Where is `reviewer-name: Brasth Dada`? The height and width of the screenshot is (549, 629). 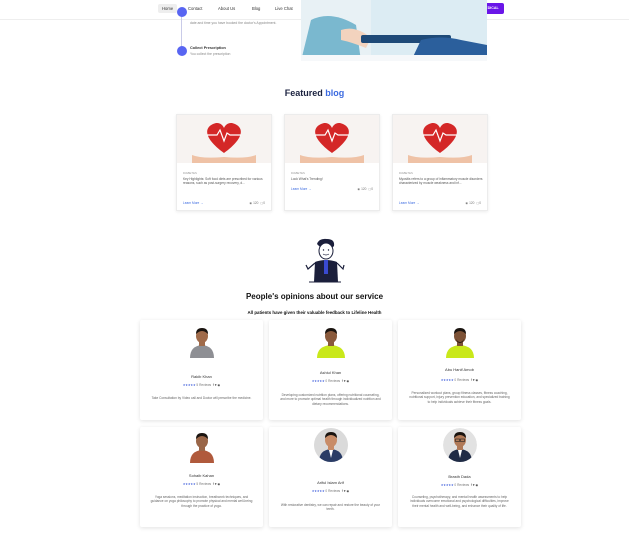
reviewer-name: Brasth Dada is located at coordinates (459, 476).